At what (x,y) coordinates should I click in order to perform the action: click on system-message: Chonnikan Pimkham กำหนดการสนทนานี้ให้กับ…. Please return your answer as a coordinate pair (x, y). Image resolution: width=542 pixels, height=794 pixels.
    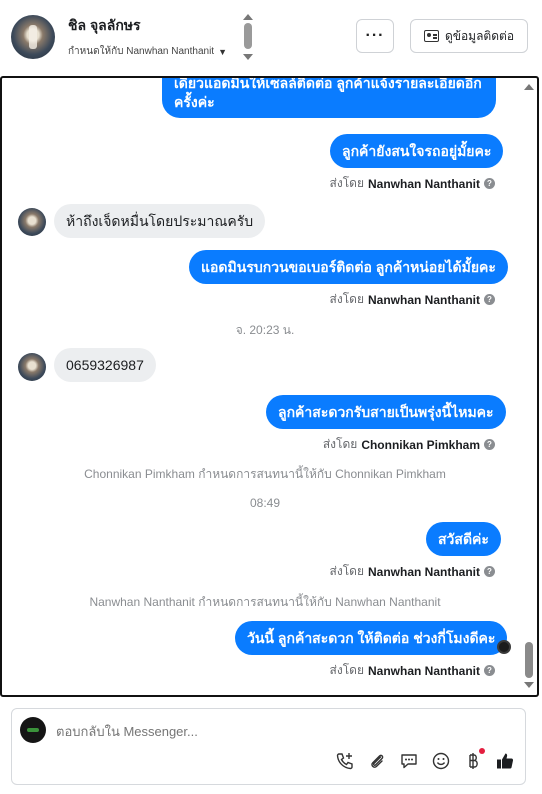
    Looking at the image, I should click on (265, 474).